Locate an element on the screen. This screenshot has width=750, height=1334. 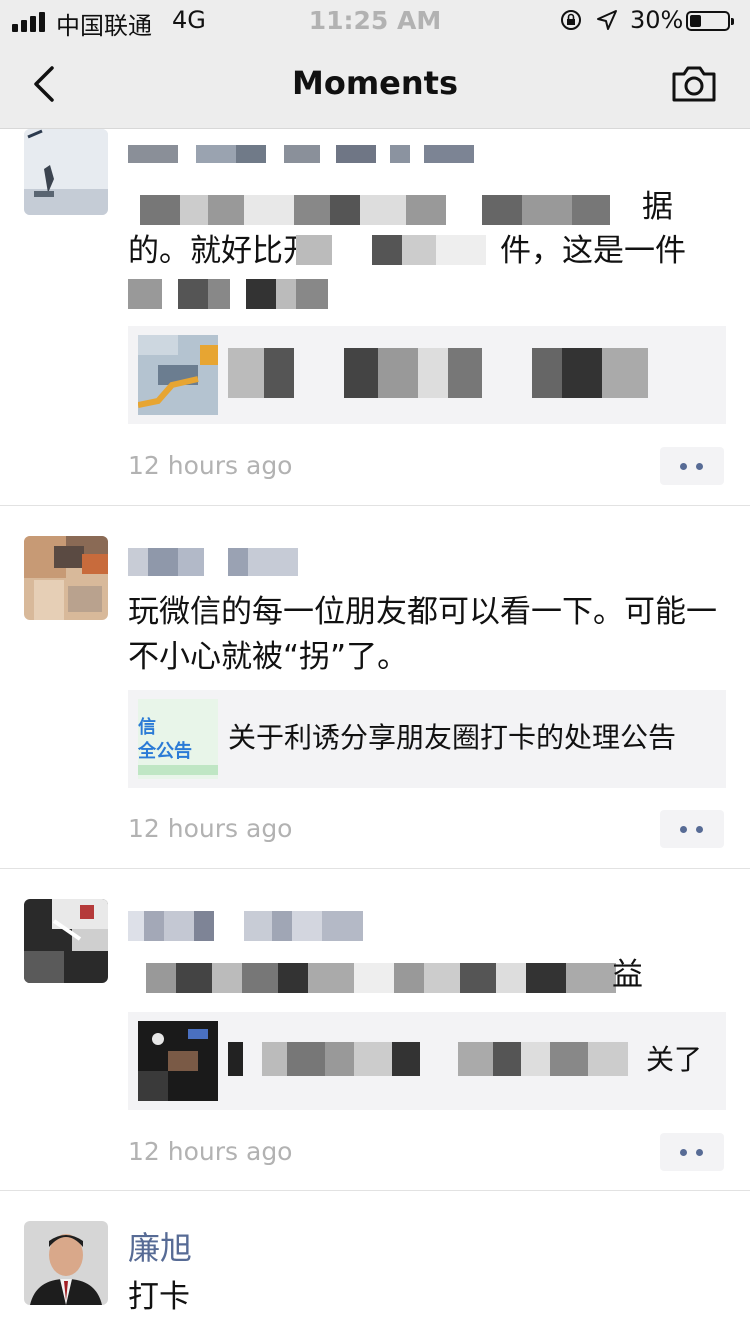
link-card: 信 全公告 关于利诱分享朋友圈打卡的处理公告 is located at coordinates (427, 739).